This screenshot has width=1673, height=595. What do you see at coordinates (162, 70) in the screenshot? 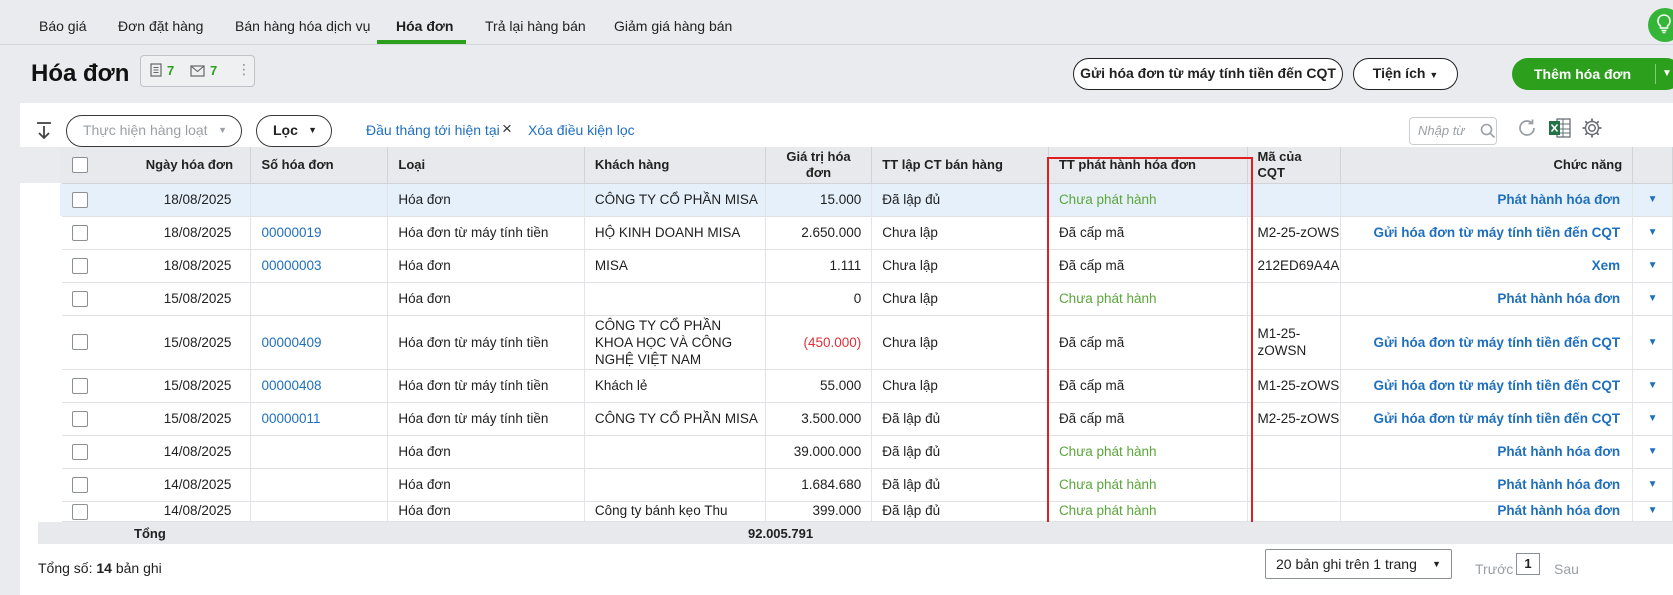
I see `document-counter: 7` at bounding box center [162, 70].